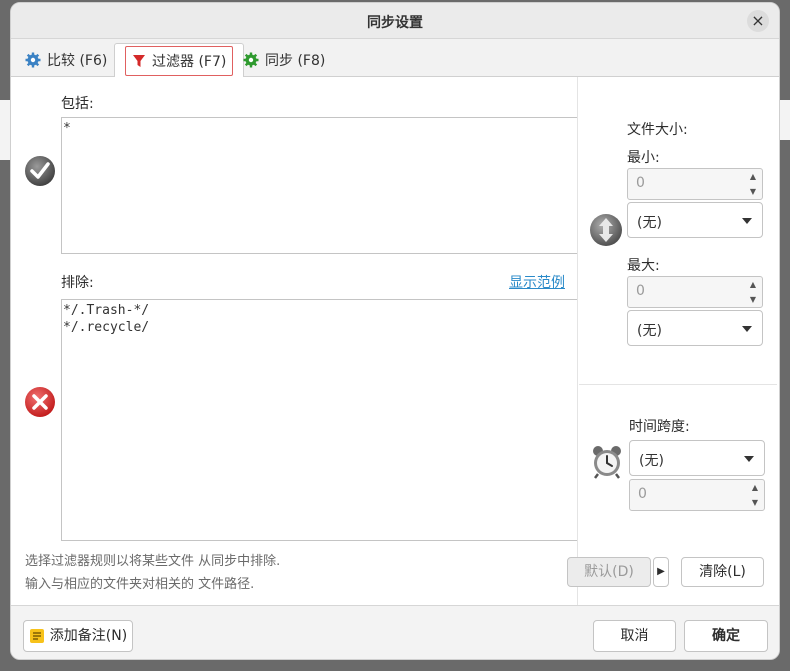 The image size is (790, 671). I want to click on time-span-down-icon: ▼, so click(755, 502).